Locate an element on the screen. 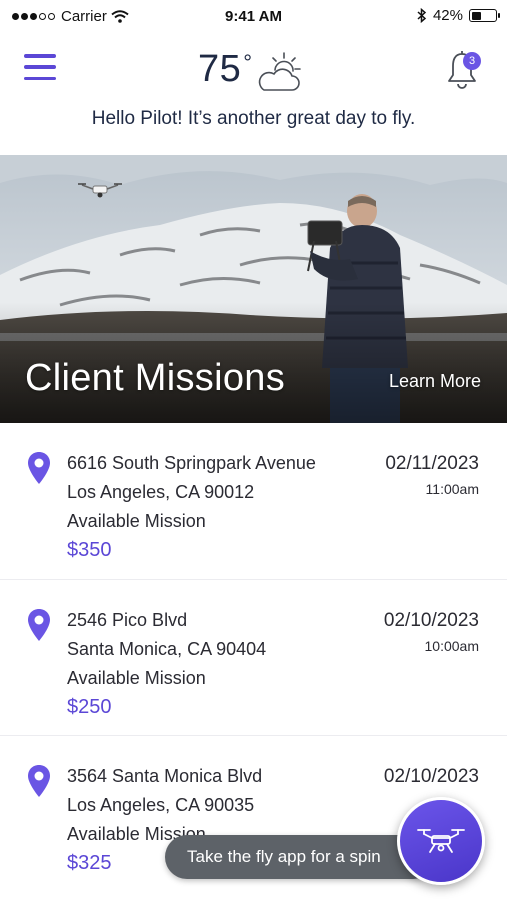 Image resolution: width=507 pixels, height=900 pixels. header: 75 ° 3 is located at coordinates (253, 71).